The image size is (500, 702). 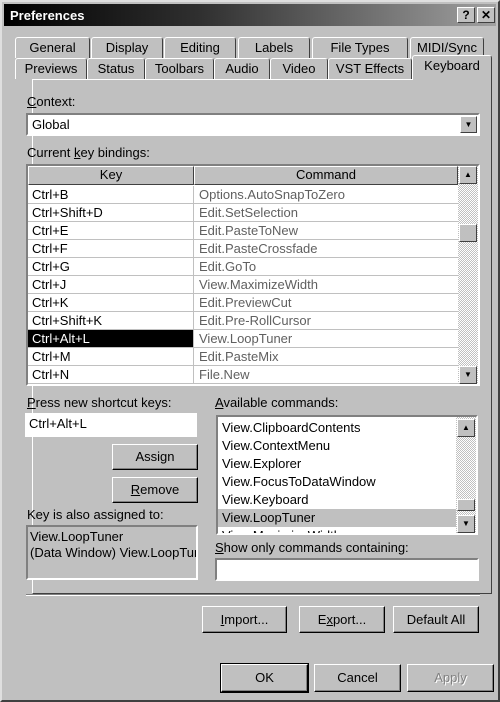 I want to click on tab-keyboard: Keyboard, so click(x=452, y=67).